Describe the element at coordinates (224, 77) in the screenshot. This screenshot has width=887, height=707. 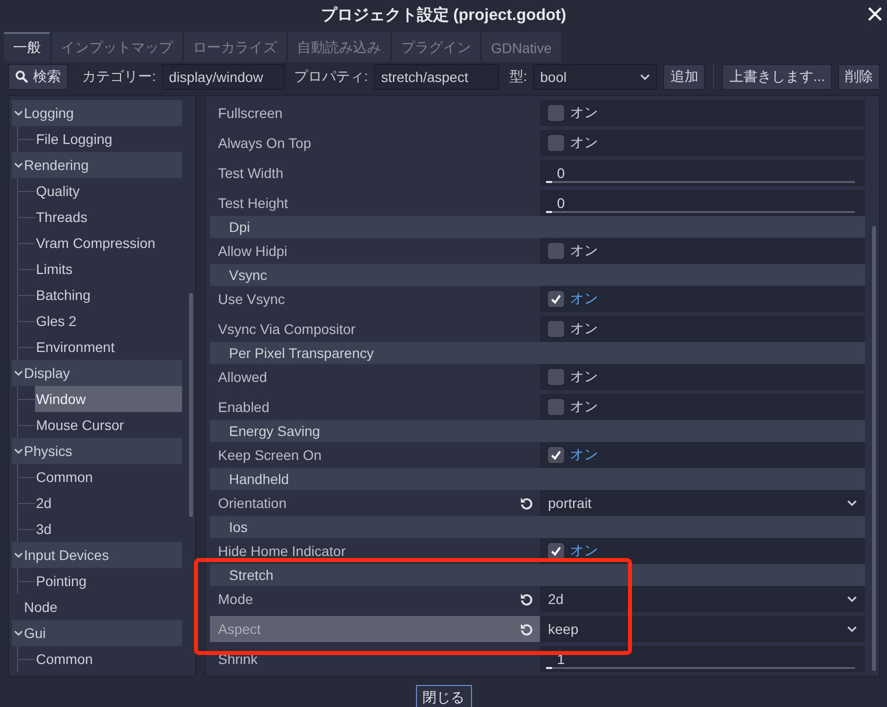
I see `category-field: display/window` at that location.